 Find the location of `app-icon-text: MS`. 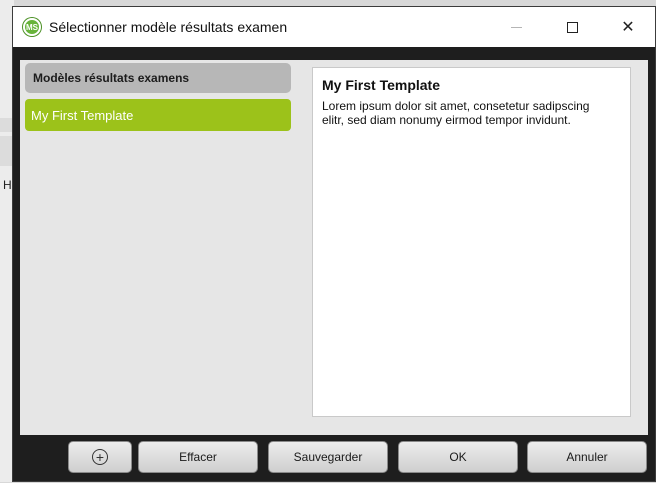

app-icon-text: MS is located at coordinates (32, 27).